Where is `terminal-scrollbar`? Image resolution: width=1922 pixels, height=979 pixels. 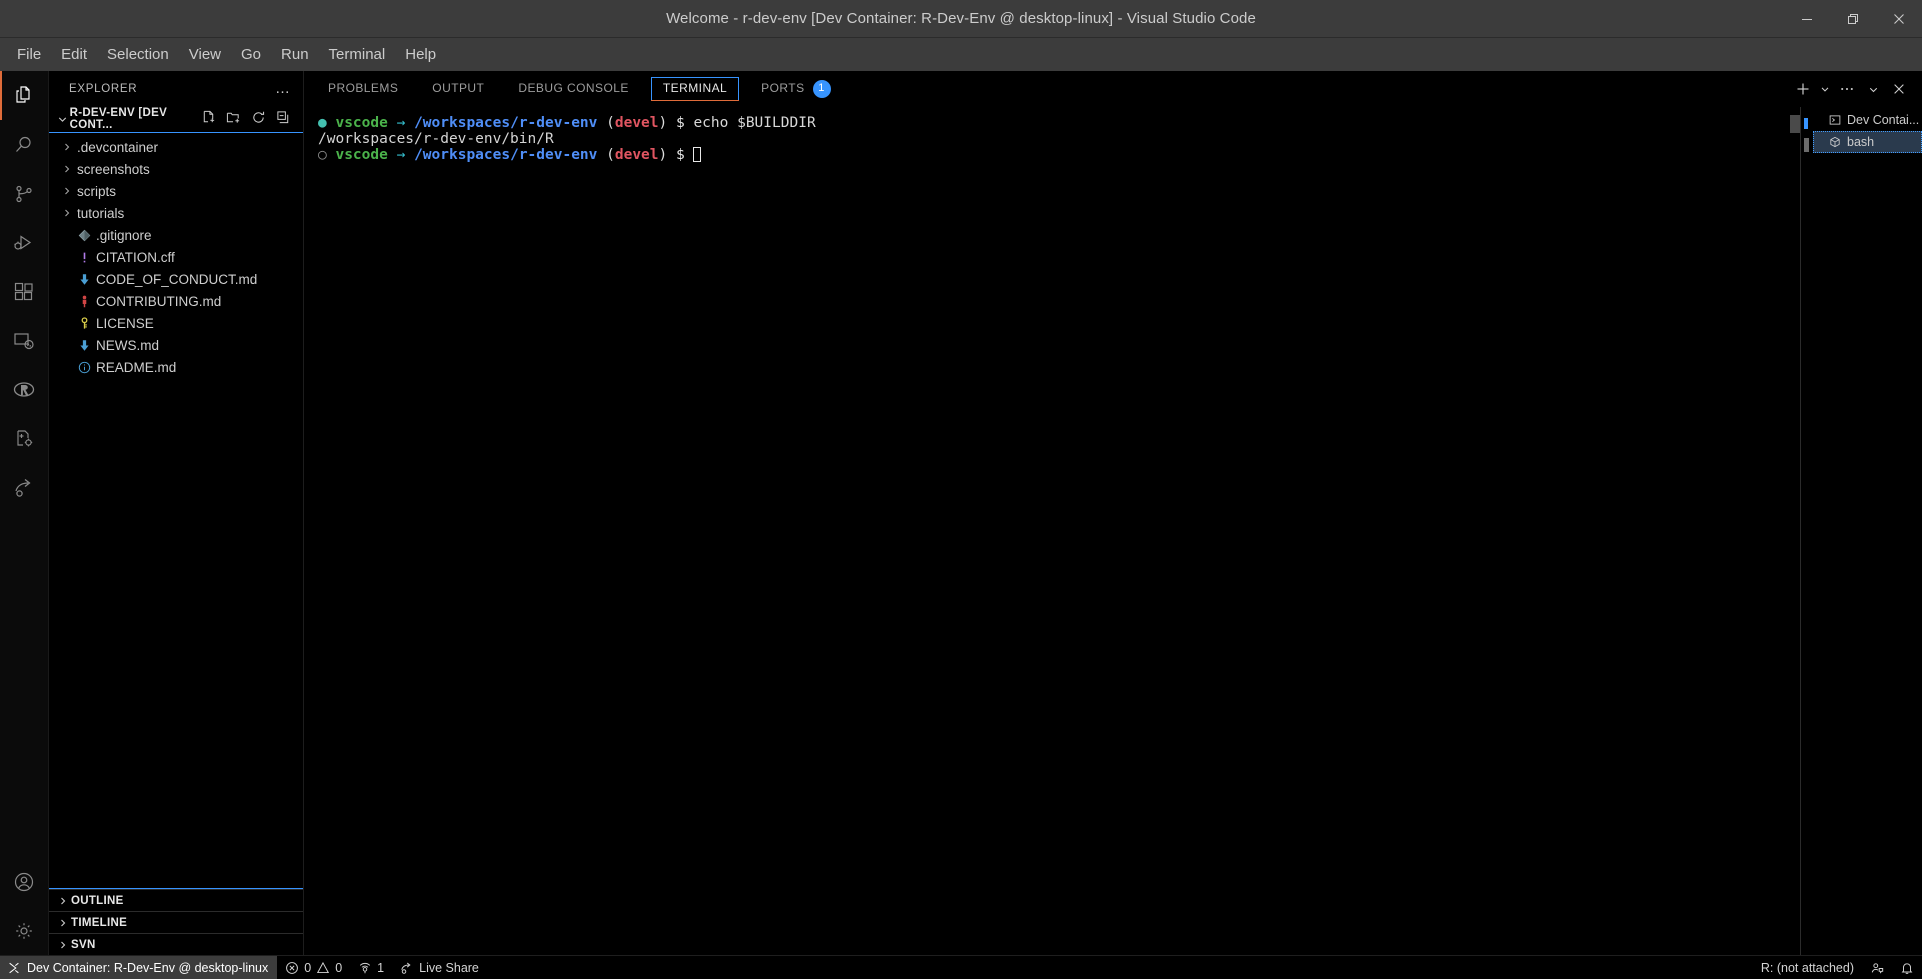 terminal-scrollbar is located at coordinates (1795, 124).